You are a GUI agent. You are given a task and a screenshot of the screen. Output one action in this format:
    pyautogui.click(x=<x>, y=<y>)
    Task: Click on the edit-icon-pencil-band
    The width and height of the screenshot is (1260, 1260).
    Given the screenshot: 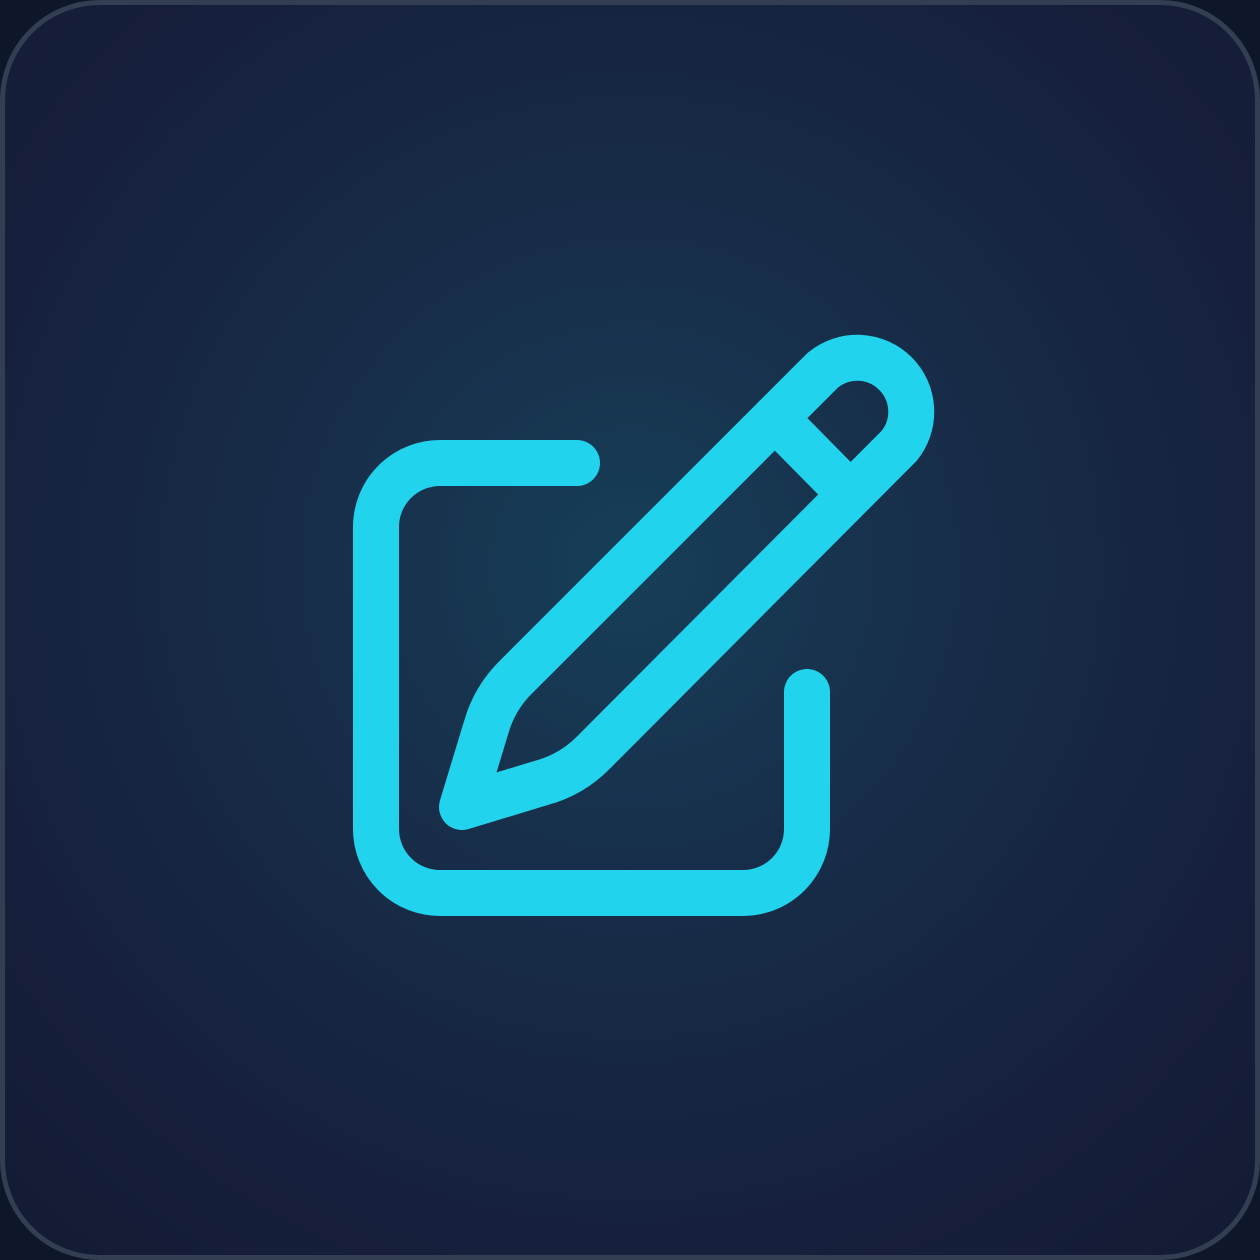 What is the action you would take?
    pyautogui.click(x=812, y=456)
    